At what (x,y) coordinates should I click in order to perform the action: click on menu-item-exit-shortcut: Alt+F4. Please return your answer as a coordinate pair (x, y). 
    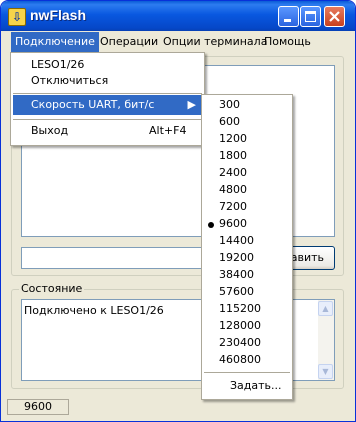
    Looking at the image, I should click on (168, 130).